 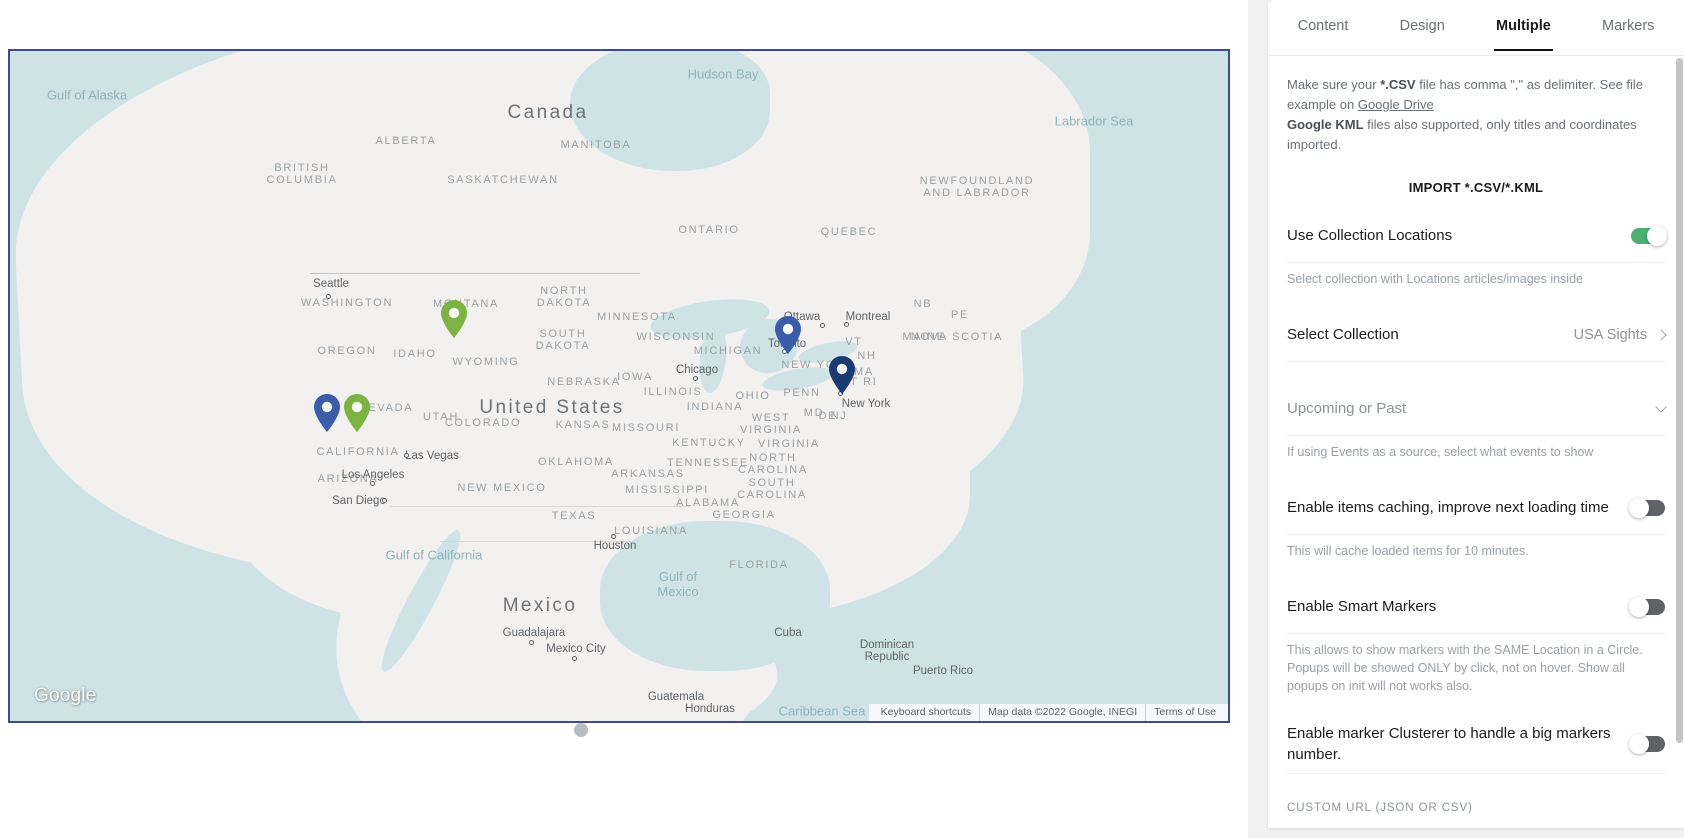 I want to click on kml-keyword: Google KML, so click(x=1325, y=124).